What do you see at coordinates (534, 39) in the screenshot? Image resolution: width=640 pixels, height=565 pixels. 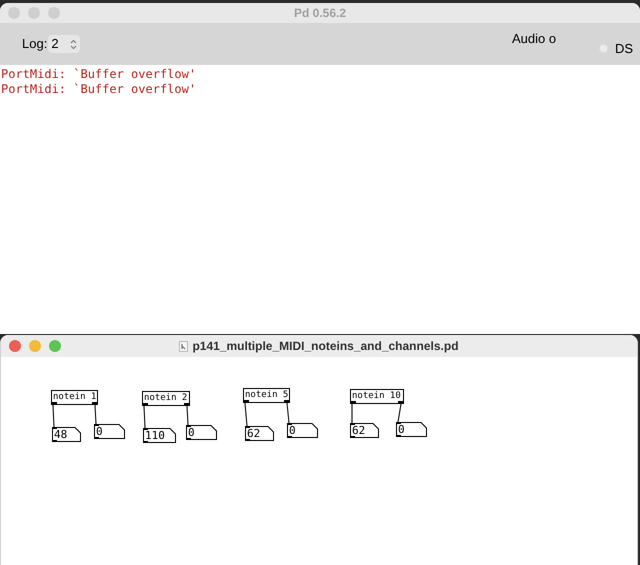 I see `audio-status: Audio o` at bounding box center [534, 39].